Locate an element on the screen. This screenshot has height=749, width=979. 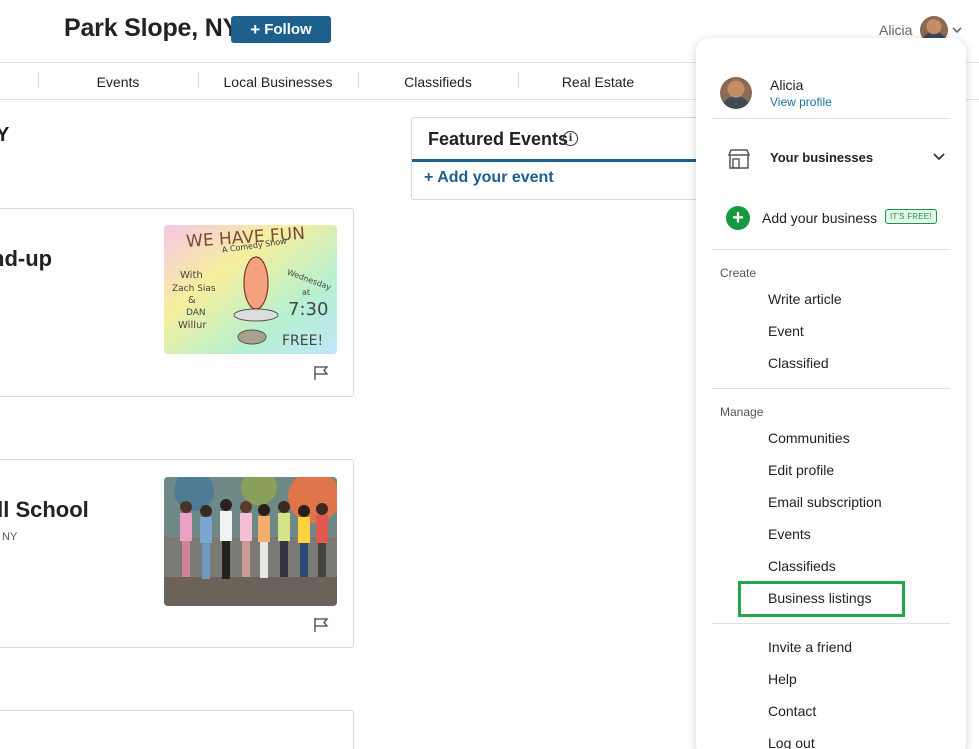
page-title: Park Slope, NY is located at coordinates (152, 28).